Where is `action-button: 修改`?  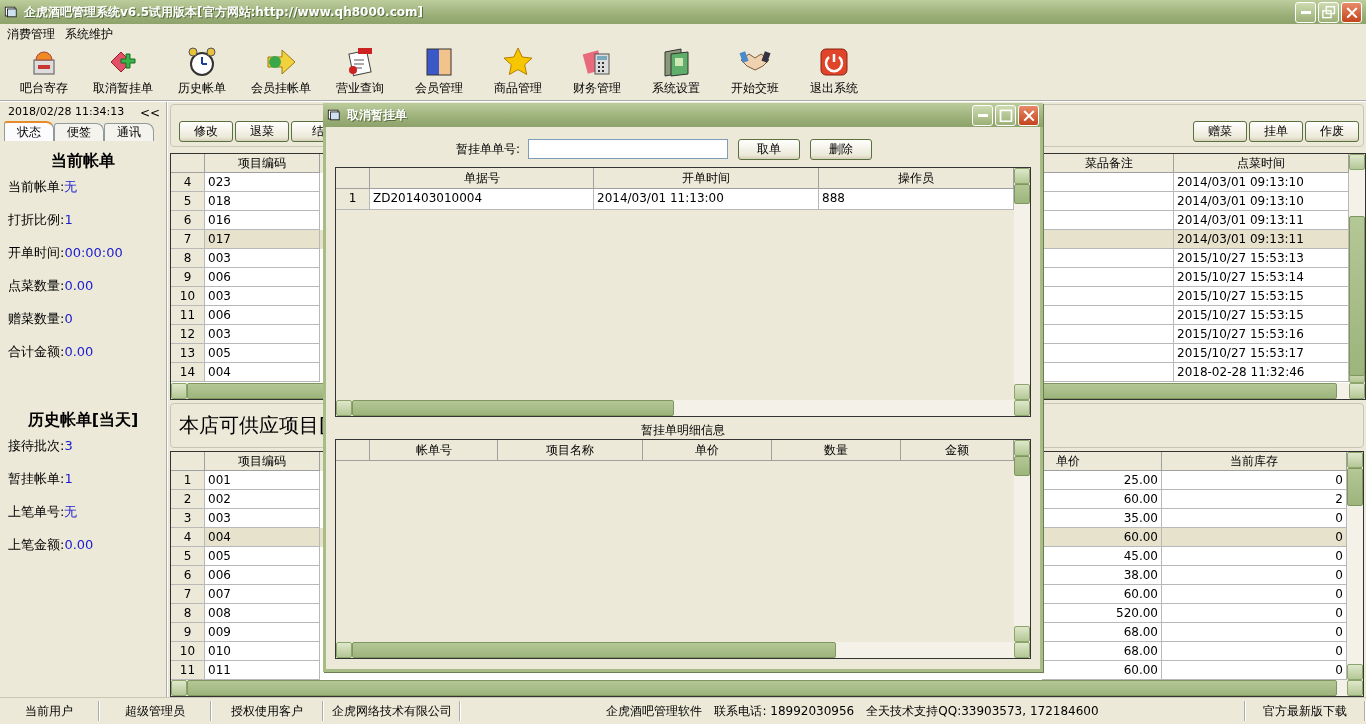 action-button: 修改 is located at coordinates (206, 131).